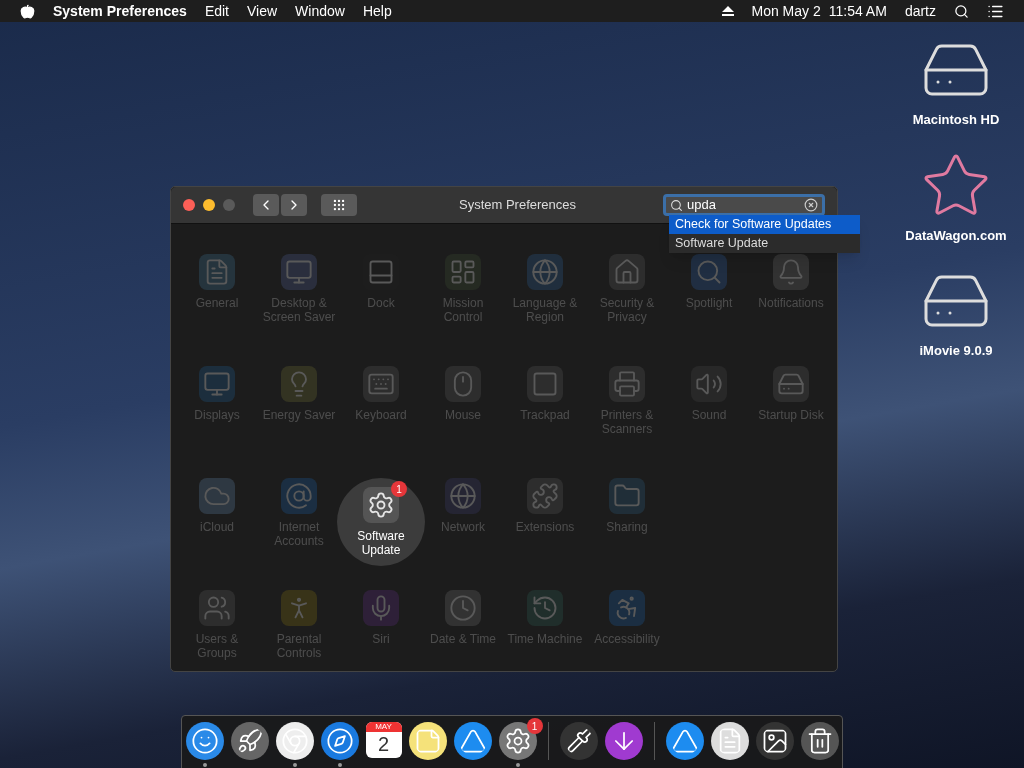 The image size is (1024, 768). Describe the element at coordinates (320, 11) in the screenshot. I see `menu-item: Window` at that location.